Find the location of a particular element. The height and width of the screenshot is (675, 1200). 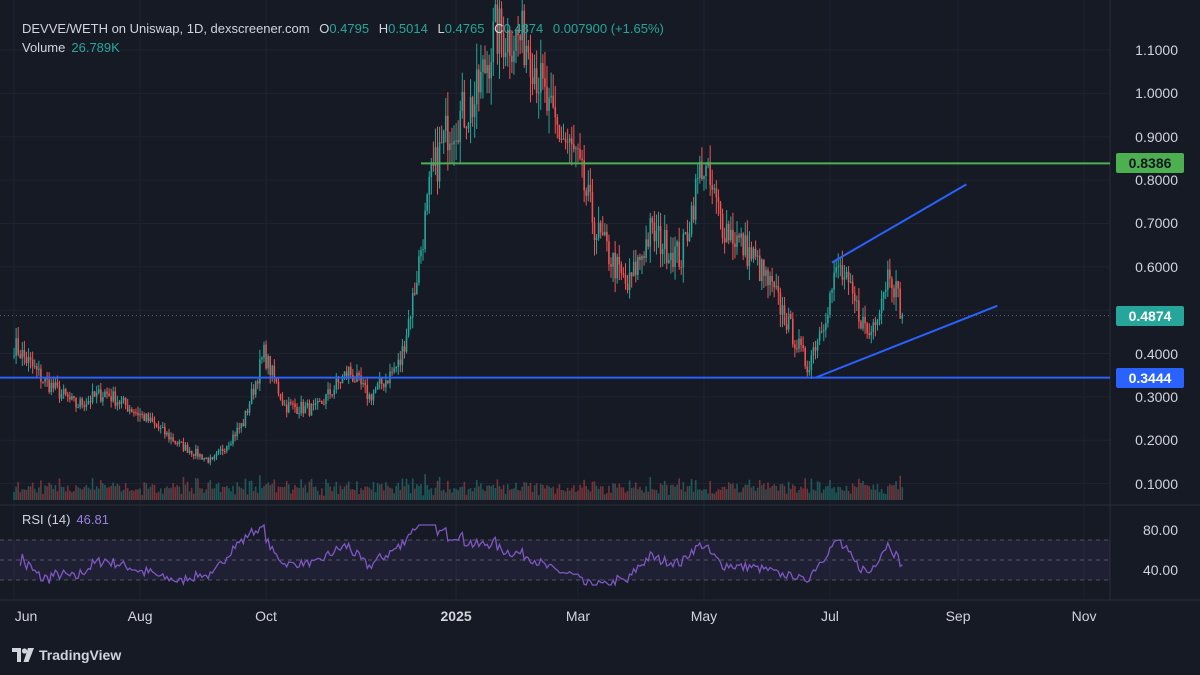

tradingview-logo: TradingView is located at coordinates (66, 655).